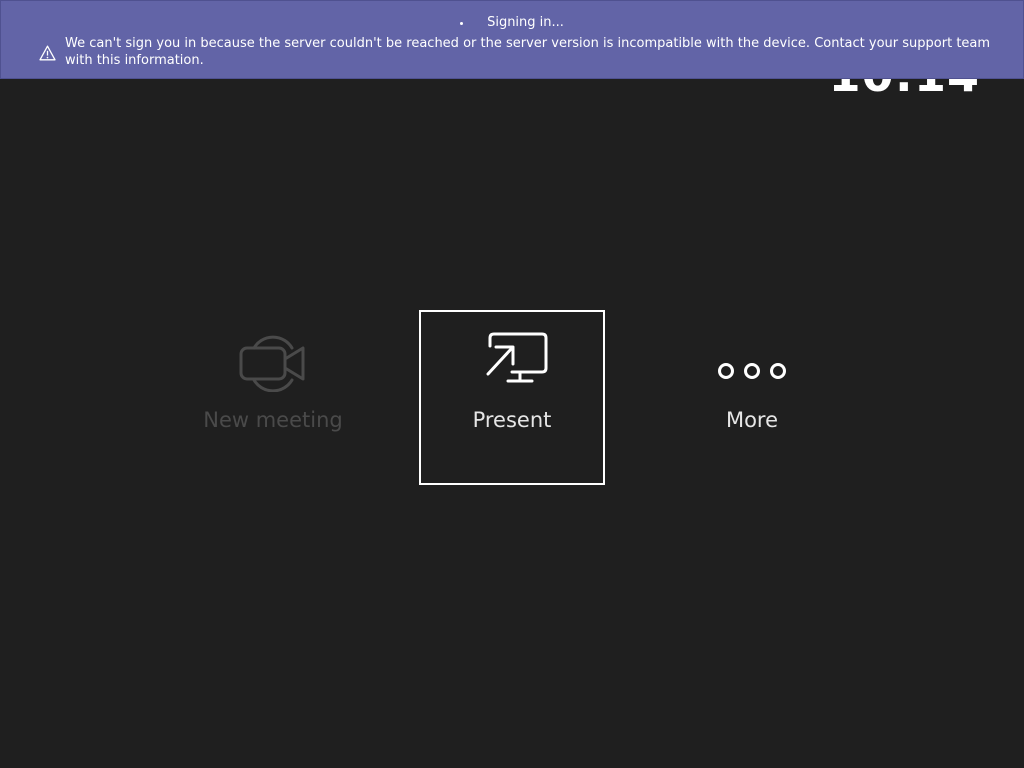 This screenshot has height=768, width=1024. What do you see at coordinates (517, 357) in the screenshot?
I see `share-screen-icon` at bounding box center [517, 357].